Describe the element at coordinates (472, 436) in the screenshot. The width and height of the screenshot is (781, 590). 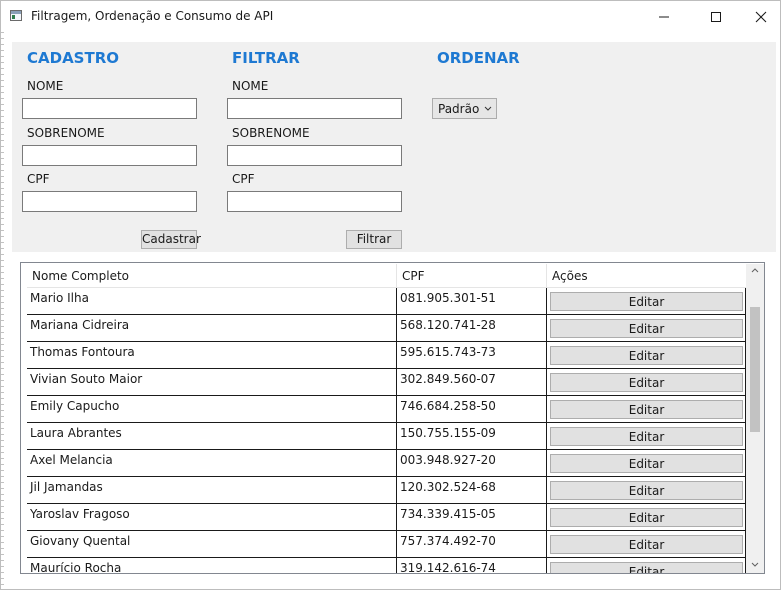
I see `cell-cpf: 150.755.155-09` at that location.